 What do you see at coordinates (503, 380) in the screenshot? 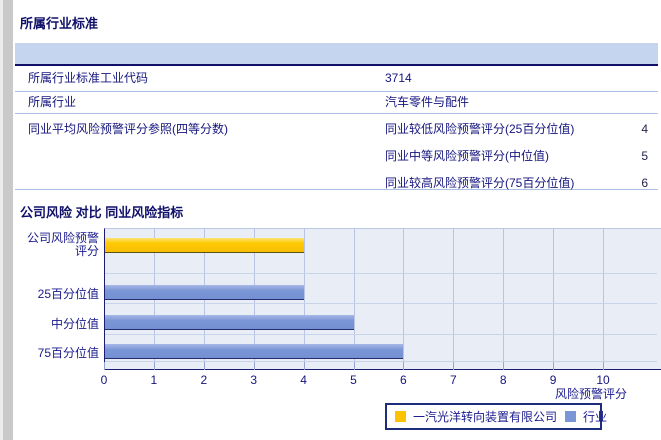
I see `x-tick-label: 8` at bounding box center [503, 380].